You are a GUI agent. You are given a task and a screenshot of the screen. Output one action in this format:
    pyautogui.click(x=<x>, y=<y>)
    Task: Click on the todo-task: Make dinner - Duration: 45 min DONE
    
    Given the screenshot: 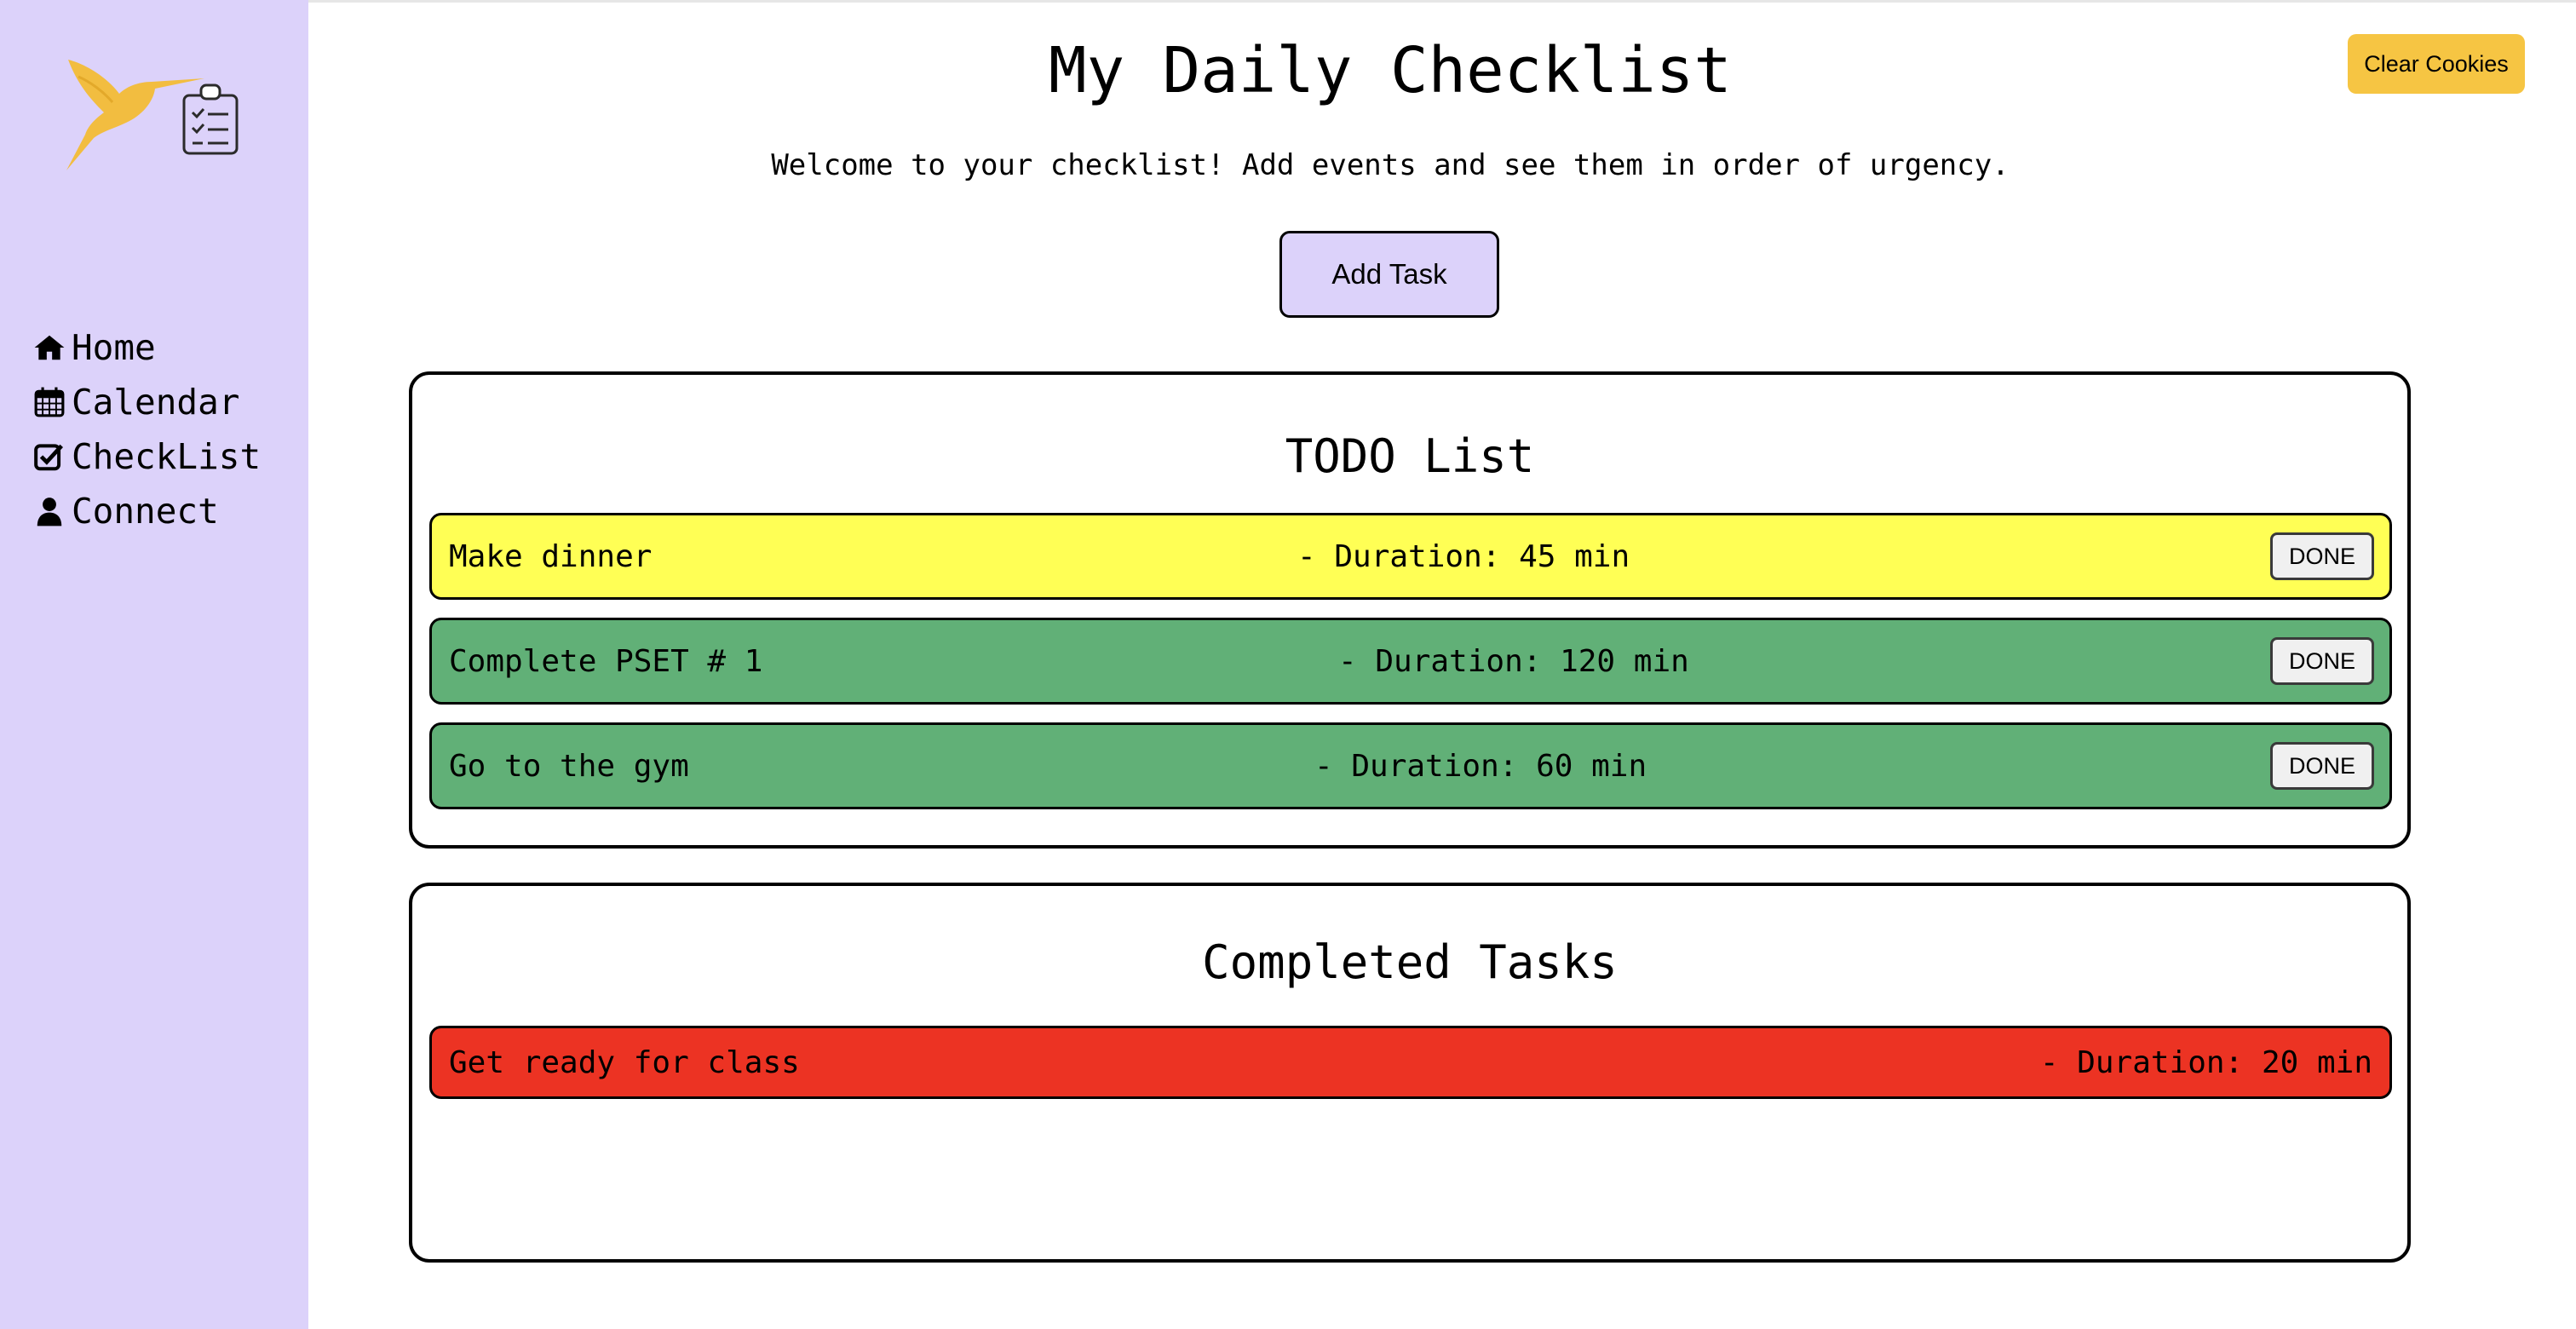 What is the action you would take?
    pyautogui.click(x=1410, y=556)
    